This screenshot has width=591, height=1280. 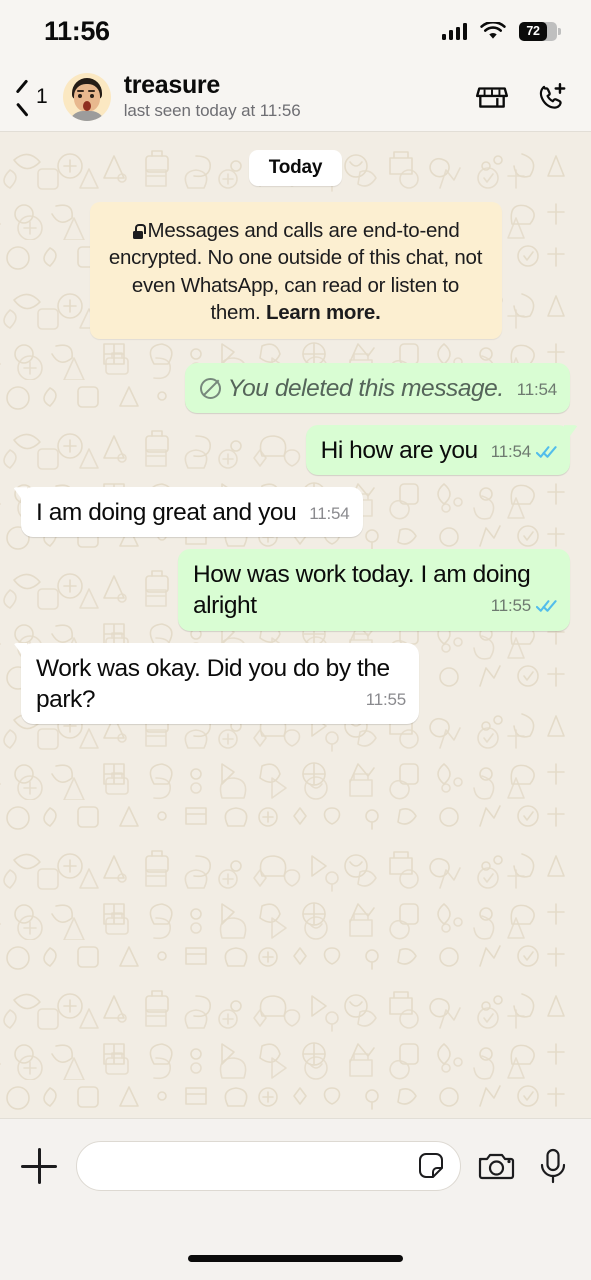 What do you see at coordinates (454, 31) in the screenshot?
I see `cellular-bars-icon` at bounding box center [454, 31].